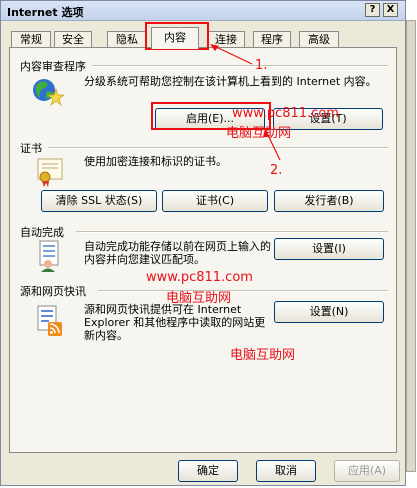 The height and width of the screenshot is (488, 417). What do you see at coordinates (329, 312) in the screenshot?
I see `feeds-settings-button: 设置(N)` at bounding box center [329, 312].